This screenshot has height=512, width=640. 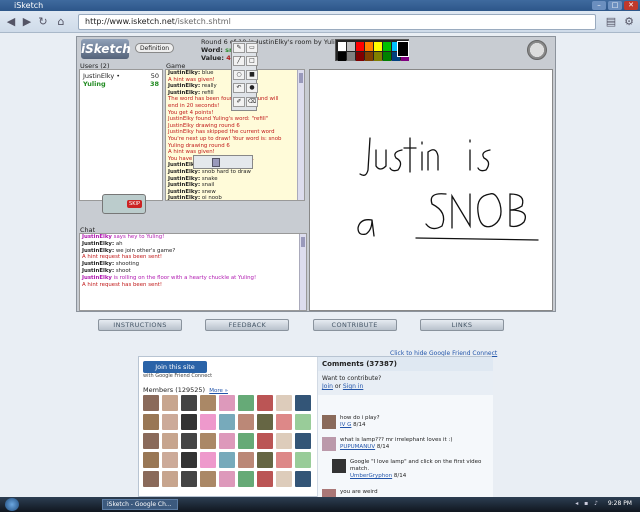 What do you see at coordinates (216, 162) in the screenshot?
I see `slider-knob` at bounding box center [216, 162].